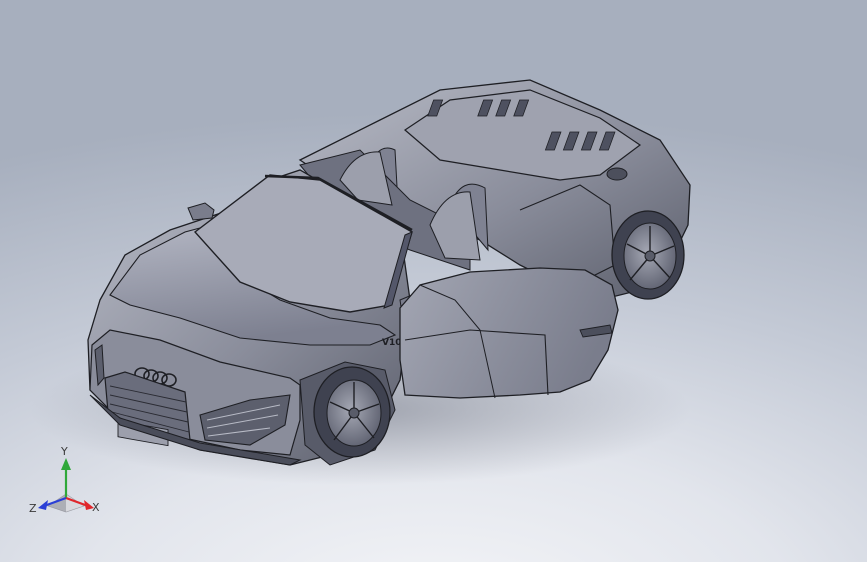  What do you see at coordinates (96, 507) in the screenshot?
I see `triad-x-label: X` at bounding box center [96, 507].